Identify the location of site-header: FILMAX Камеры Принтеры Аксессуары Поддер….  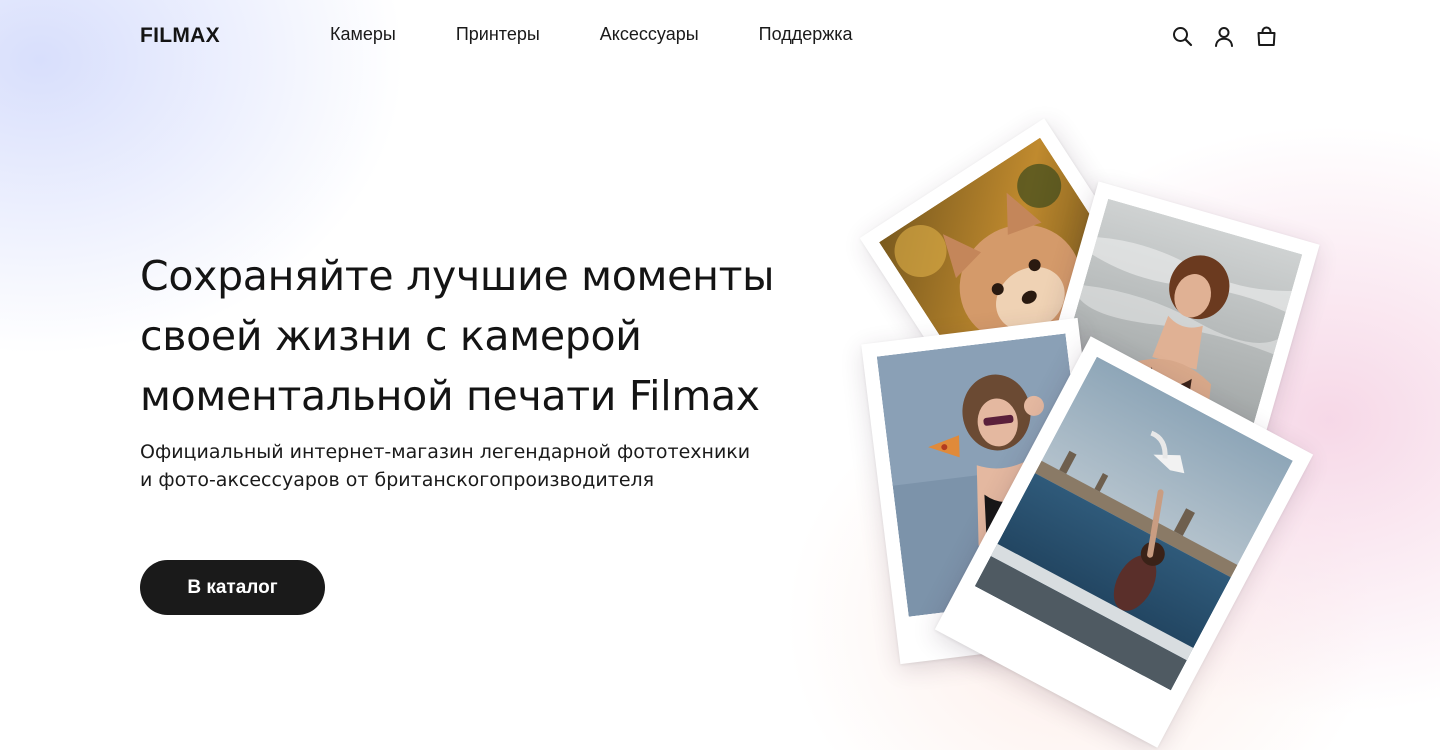
(720, 36).